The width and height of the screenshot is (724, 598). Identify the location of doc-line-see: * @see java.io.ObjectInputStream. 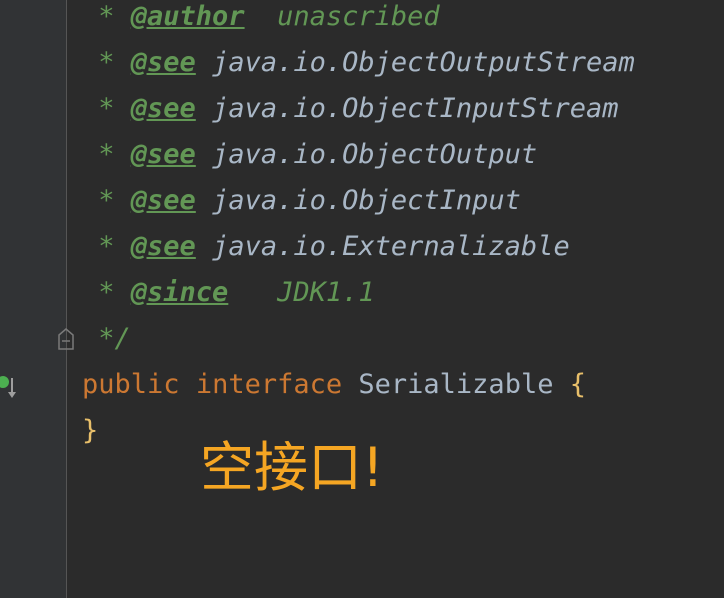
(350, 109).